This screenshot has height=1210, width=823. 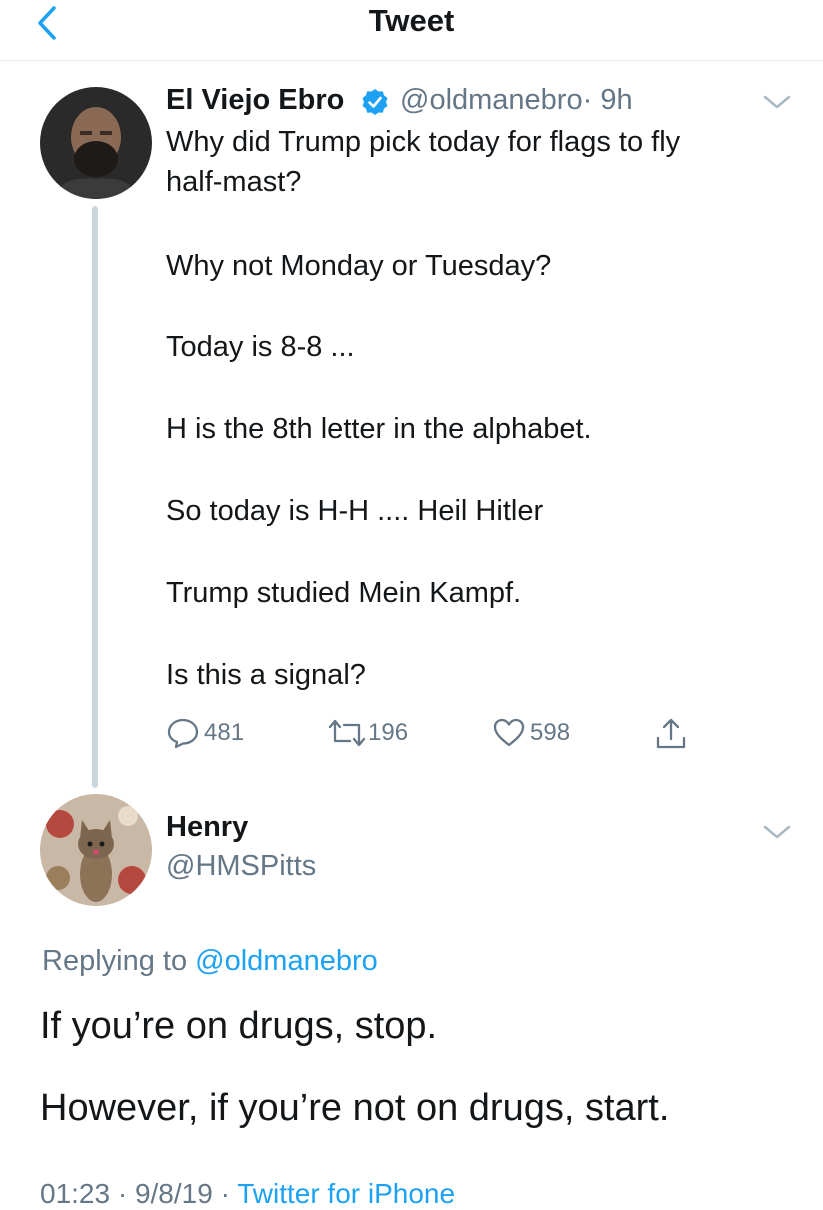 I want to click on like-count: 598, so click(x=550, y=732).